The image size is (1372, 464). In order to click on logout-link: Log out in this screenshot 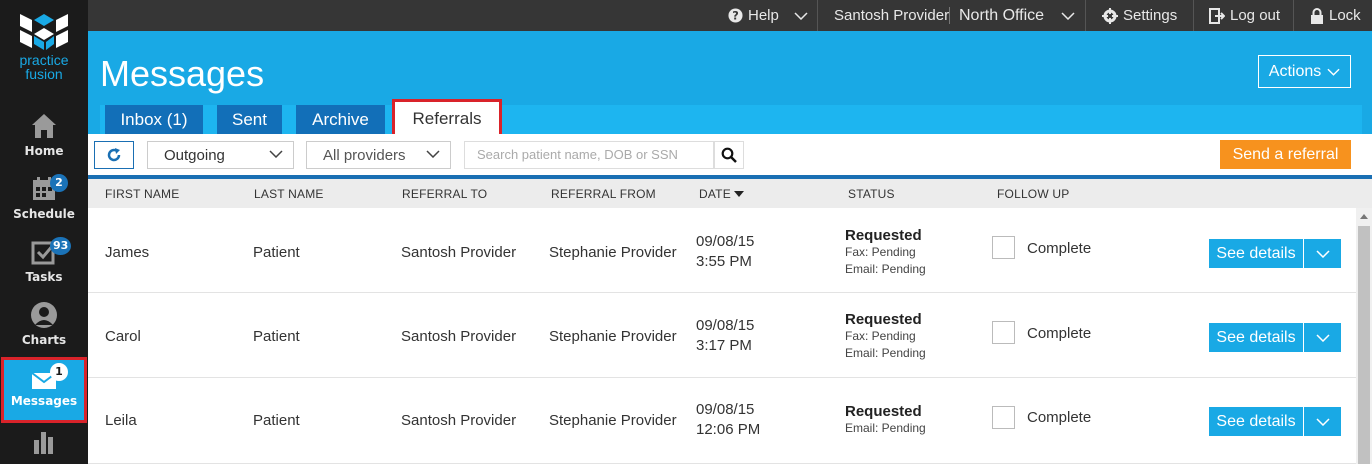, I will do `click(1244, 15)`.